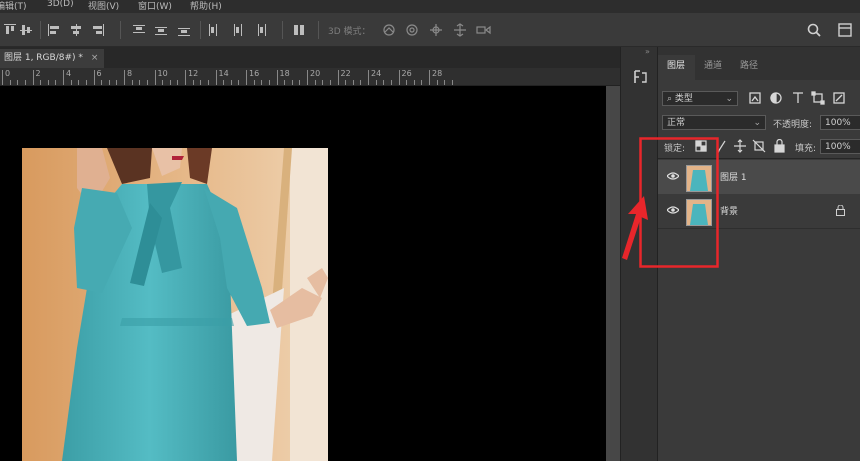 This screenshot has height=461, width=860. I want to click on 3d-orbit-icon, so click(389, 30).